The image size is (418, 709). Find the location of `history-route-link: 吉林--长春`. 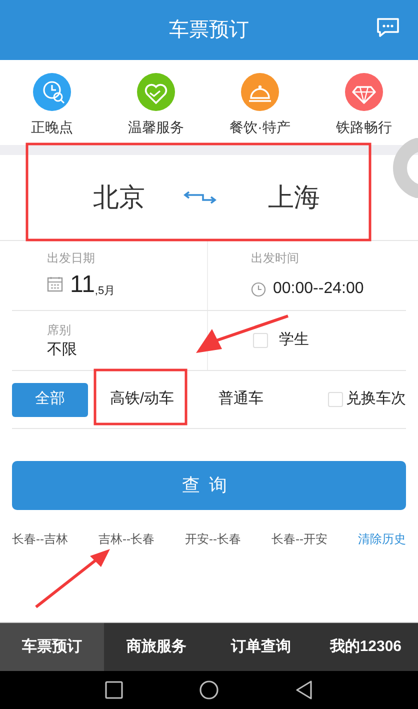

history-route-link: 吉林--长春 is located at coordinates (126, 539).